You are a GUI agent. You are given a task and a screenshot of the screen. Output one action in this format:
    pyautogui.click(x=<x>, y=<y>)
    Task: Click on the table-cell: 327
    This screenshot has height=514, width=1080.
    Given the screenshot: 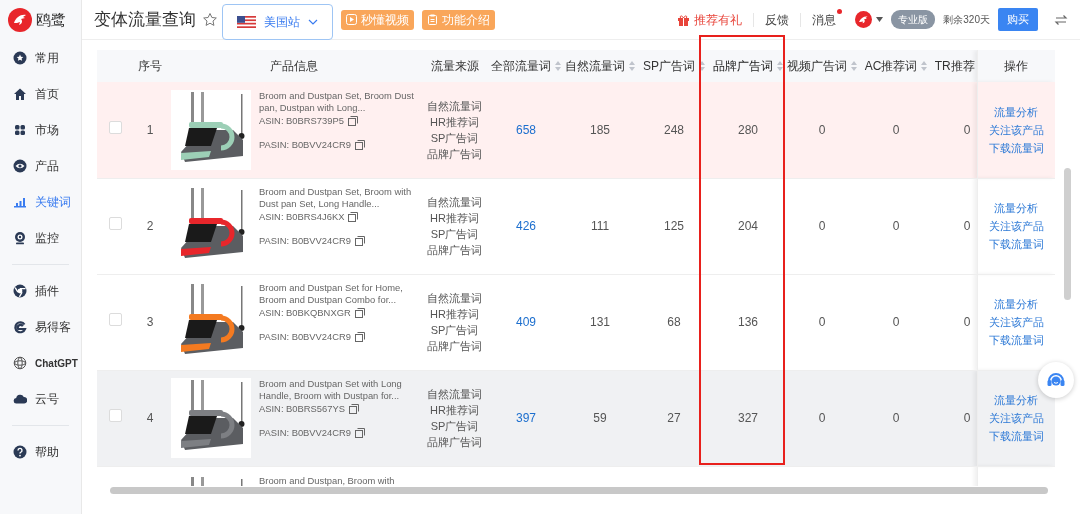 What is the action you would take?
    pyautogui.click(x=748, y=418)
    